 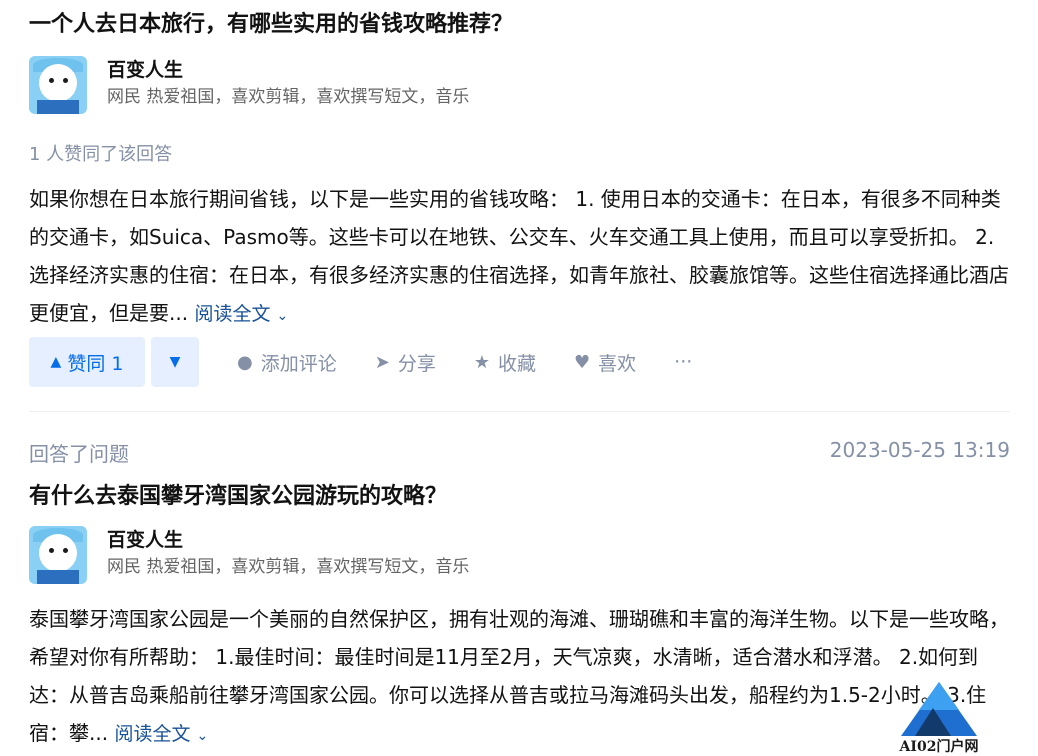 I want to click on triangle-down-icon: ▼, so click(x=175, y=362).